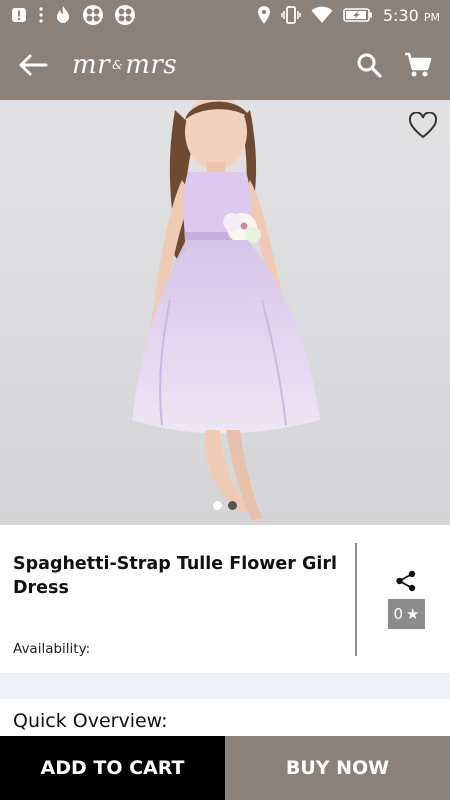 The height and width of the screenshot is (800, 450). What do you see at coordinates (225, 686) in the screenshot?
I see `section-divider-band` at bounding box center [225, 686].